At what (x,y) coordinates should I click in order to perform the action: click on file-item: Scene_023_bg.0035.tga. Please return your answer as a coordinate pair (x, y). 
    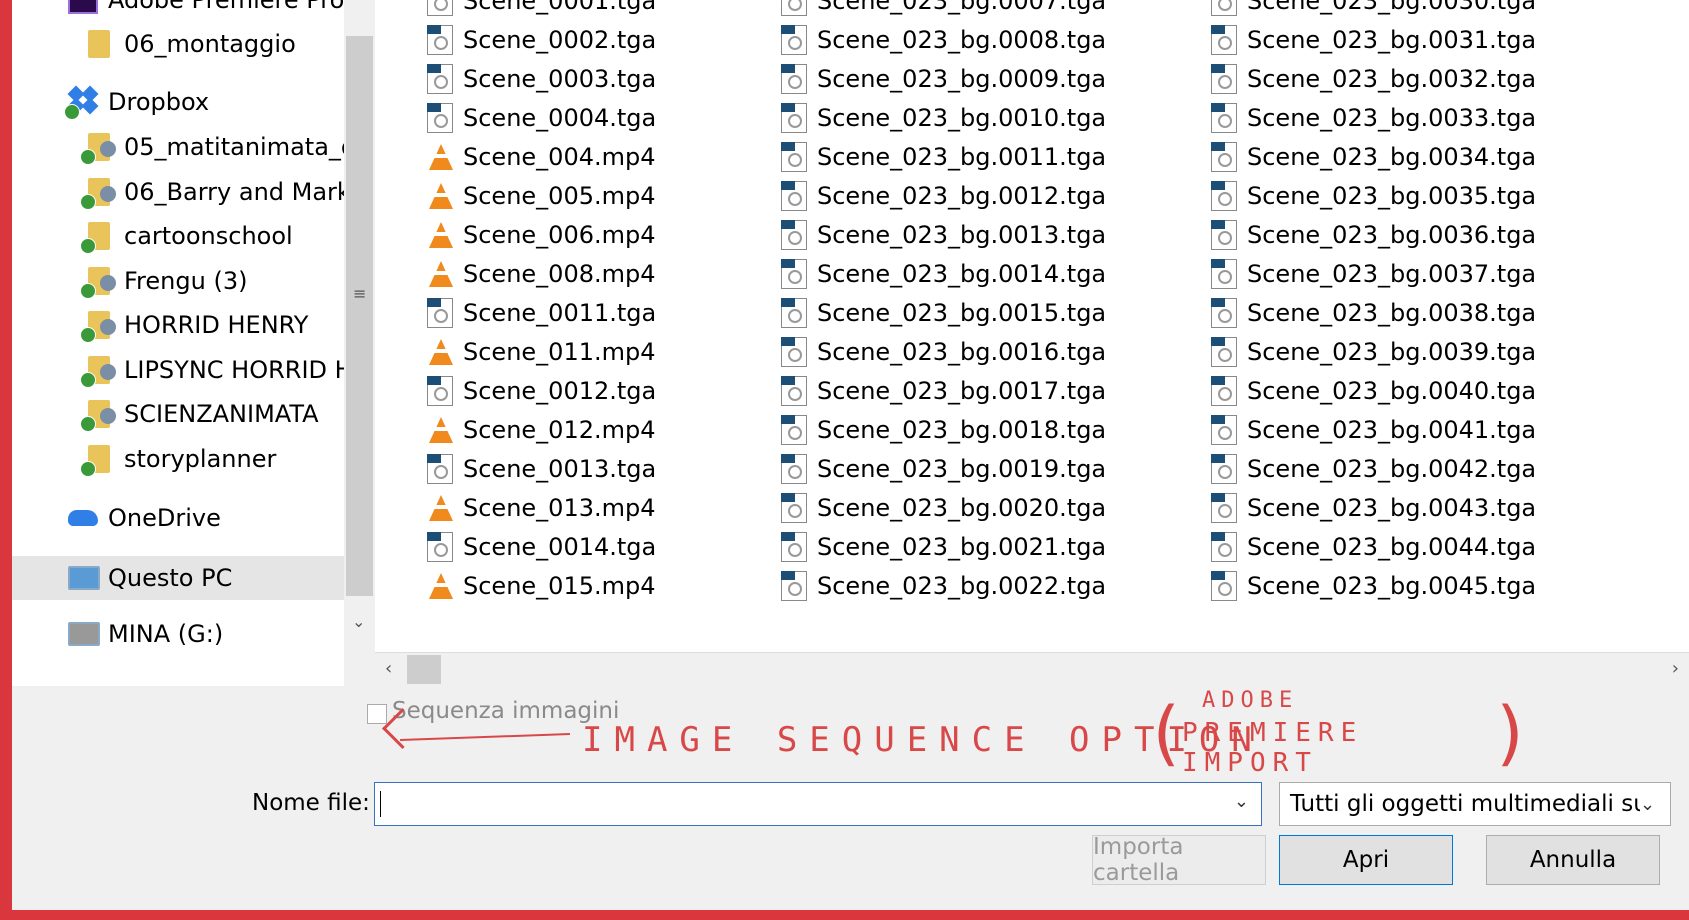
    Looking at the image, I should click on (1372, 195).